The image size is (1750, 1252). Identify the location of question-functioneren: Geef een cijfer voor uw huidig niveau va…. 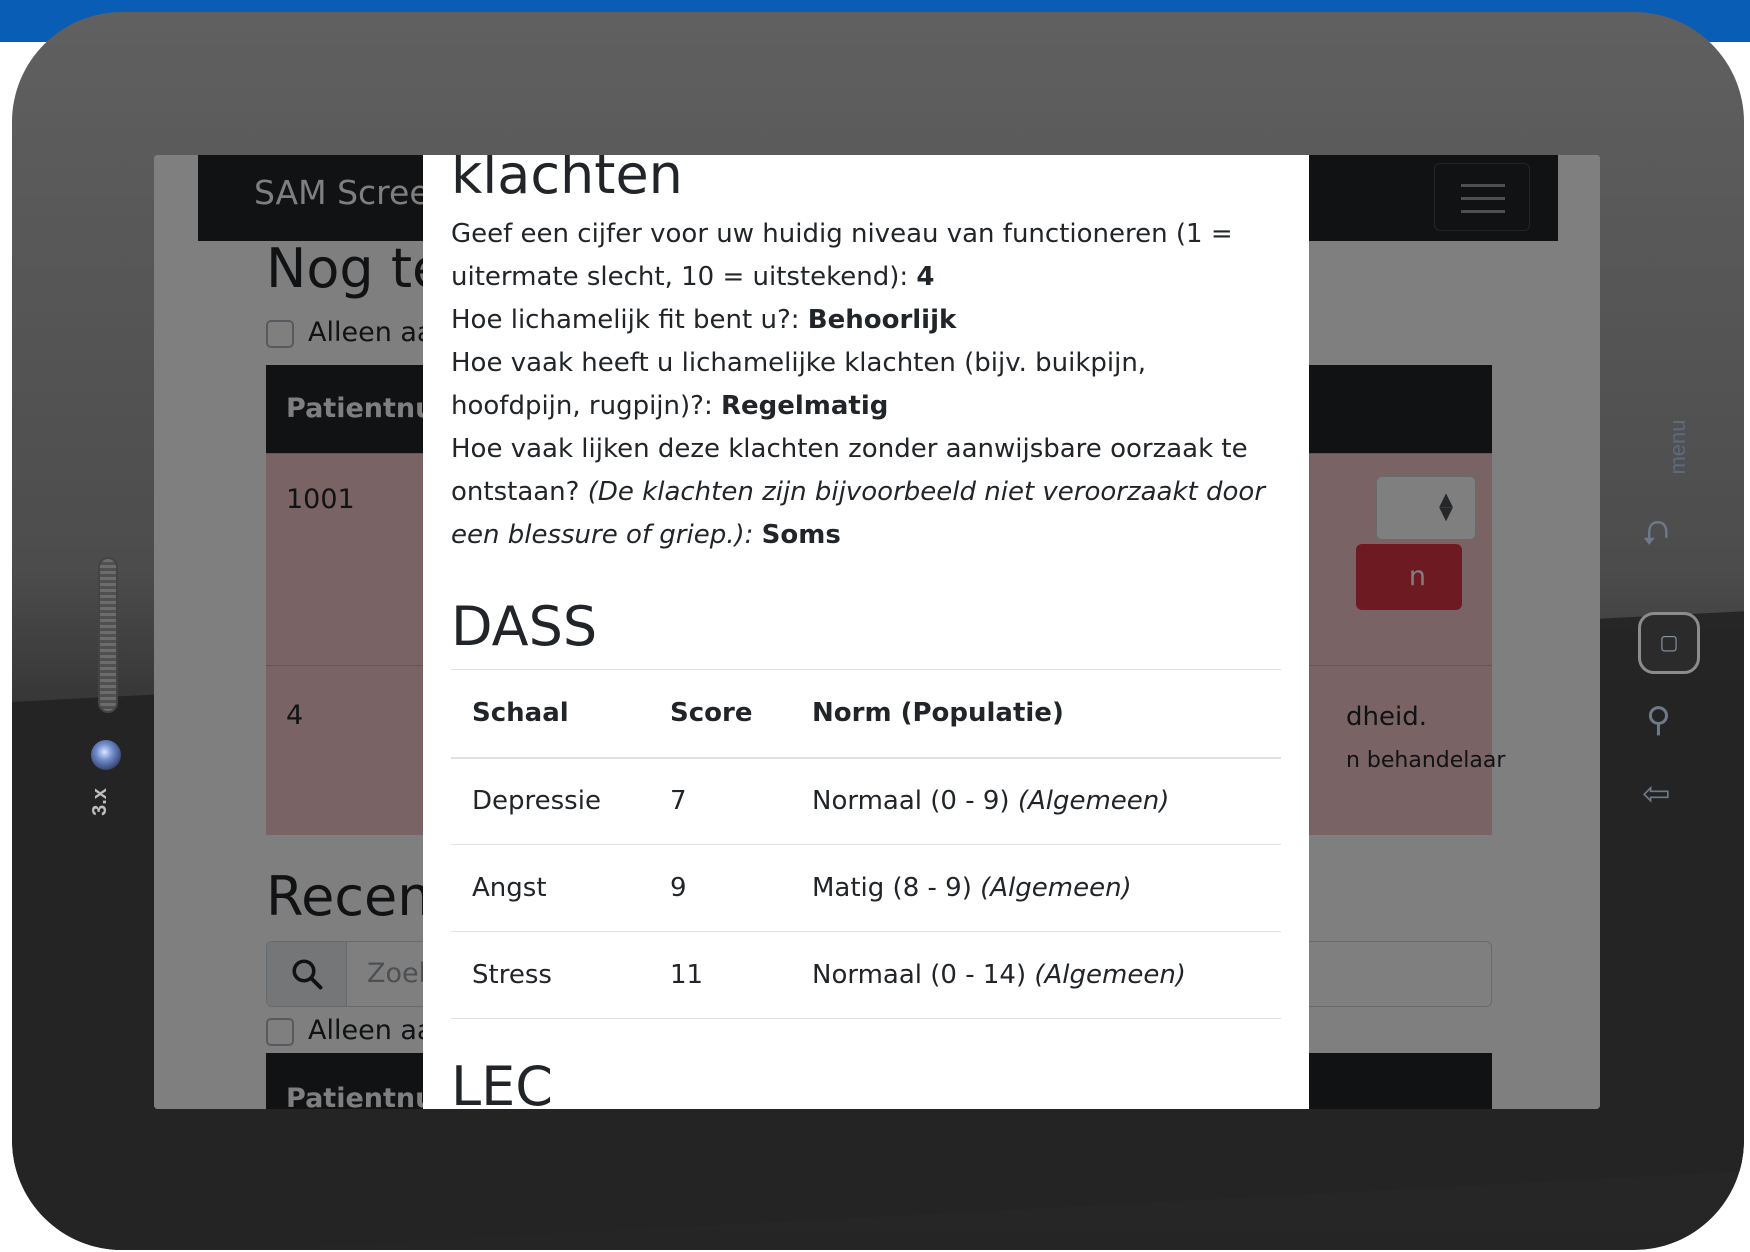
(842, 255).